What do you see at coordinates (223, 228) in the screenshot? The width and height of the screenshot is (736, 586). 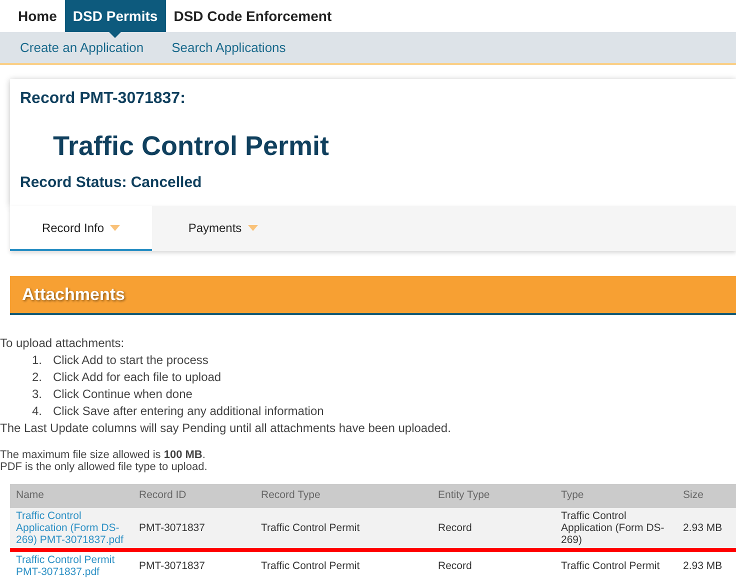 I see `record-tab: Payments` at bounding box center [223, 228].